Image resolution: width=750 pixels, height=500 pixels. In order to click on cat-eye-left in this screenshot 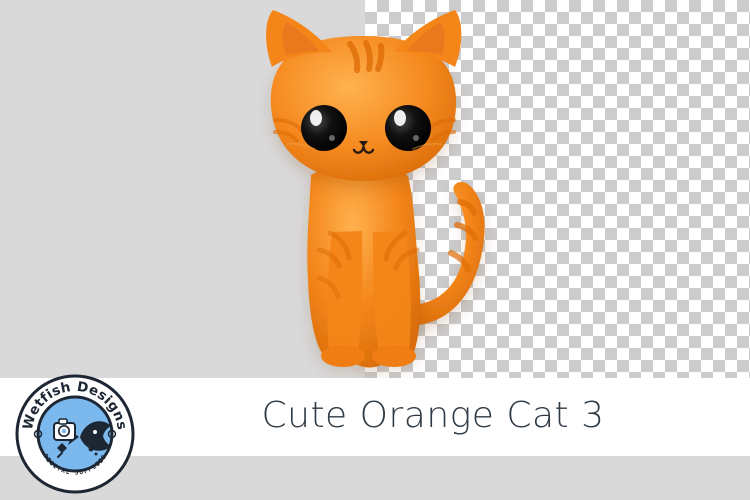, I will do `click(324, 128)`.